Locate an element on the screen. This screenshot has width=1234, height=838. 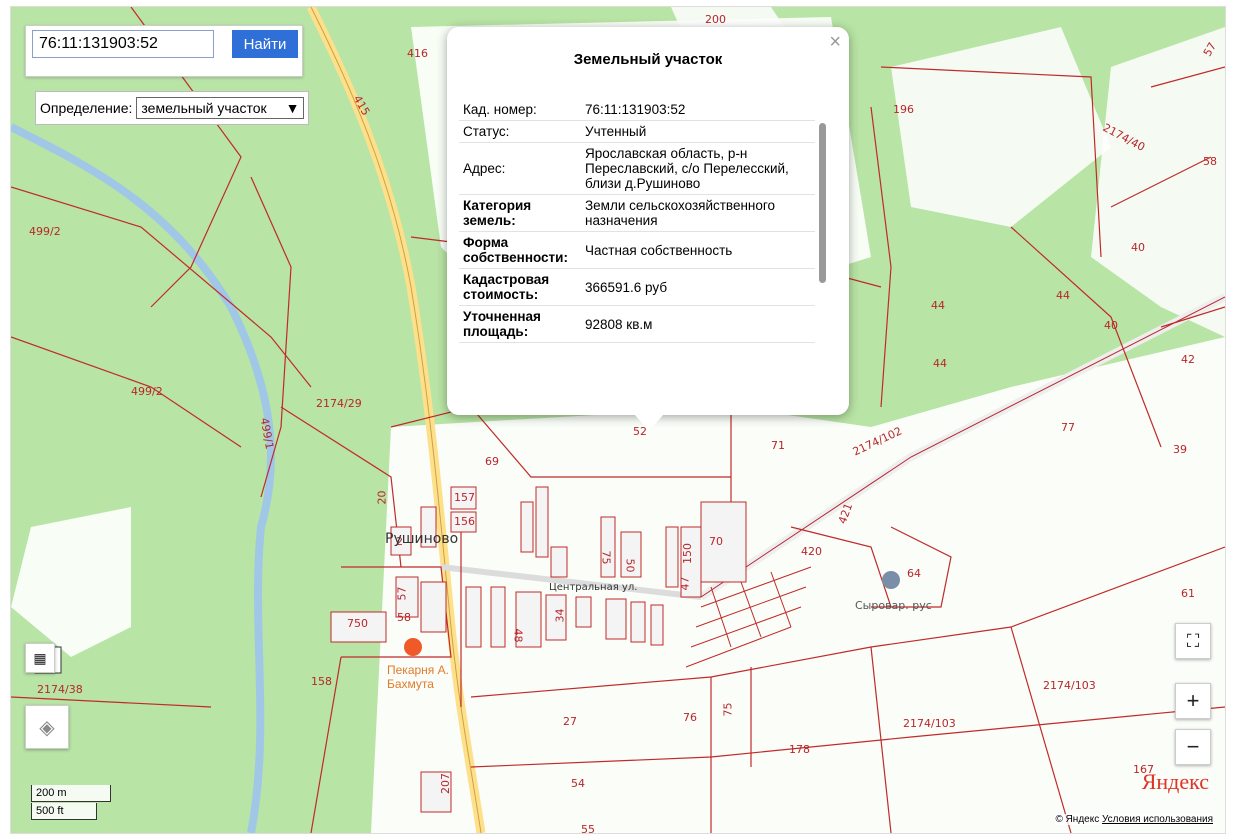
definition-panel: Определение: земельный участок ▼ is located at coordinates (172, 108).